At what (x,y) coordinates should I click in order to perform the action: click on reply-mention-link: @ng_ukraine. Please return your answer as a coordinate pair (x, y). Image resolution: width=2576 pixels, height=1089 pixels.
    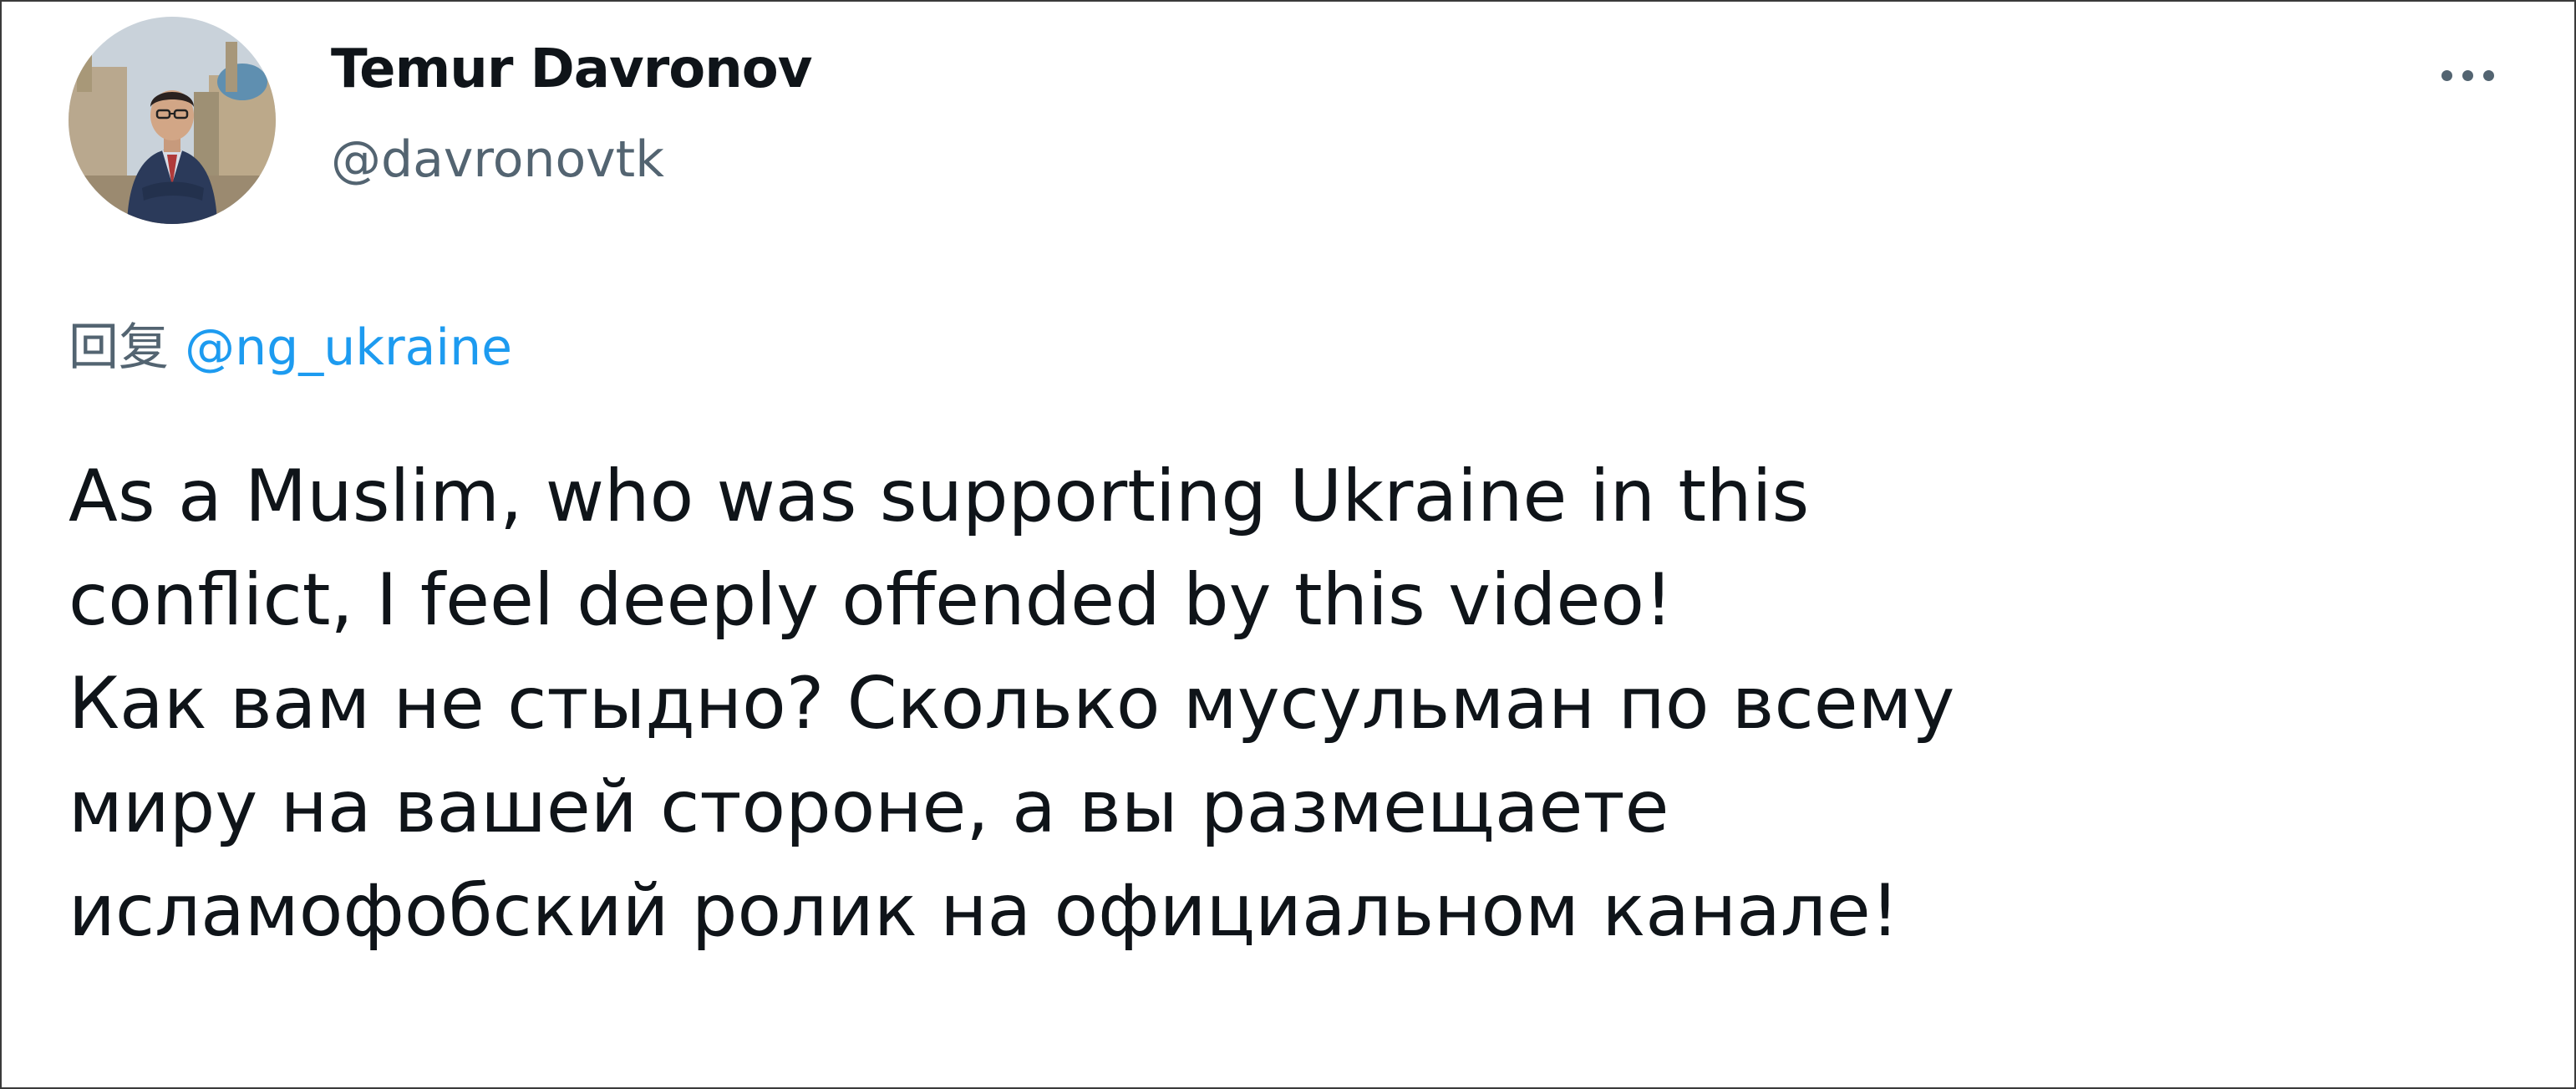
    Looking at the image, I should click on (348, 347).